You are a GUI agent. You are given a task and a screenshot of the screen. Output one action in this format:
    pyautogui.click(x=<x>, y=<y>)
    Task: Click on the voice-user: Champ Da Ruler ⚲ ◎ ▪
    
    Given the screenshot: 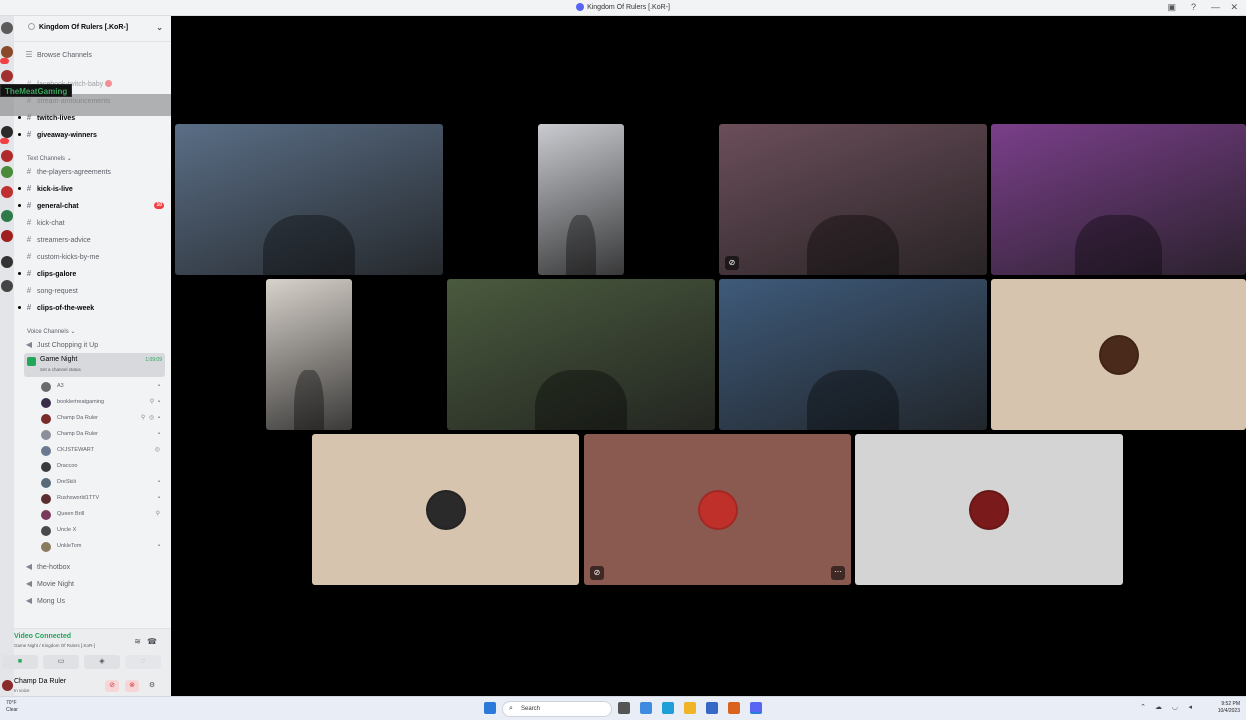 What is the action you would take?
    pyautogui.click(x=103, y=418)
    